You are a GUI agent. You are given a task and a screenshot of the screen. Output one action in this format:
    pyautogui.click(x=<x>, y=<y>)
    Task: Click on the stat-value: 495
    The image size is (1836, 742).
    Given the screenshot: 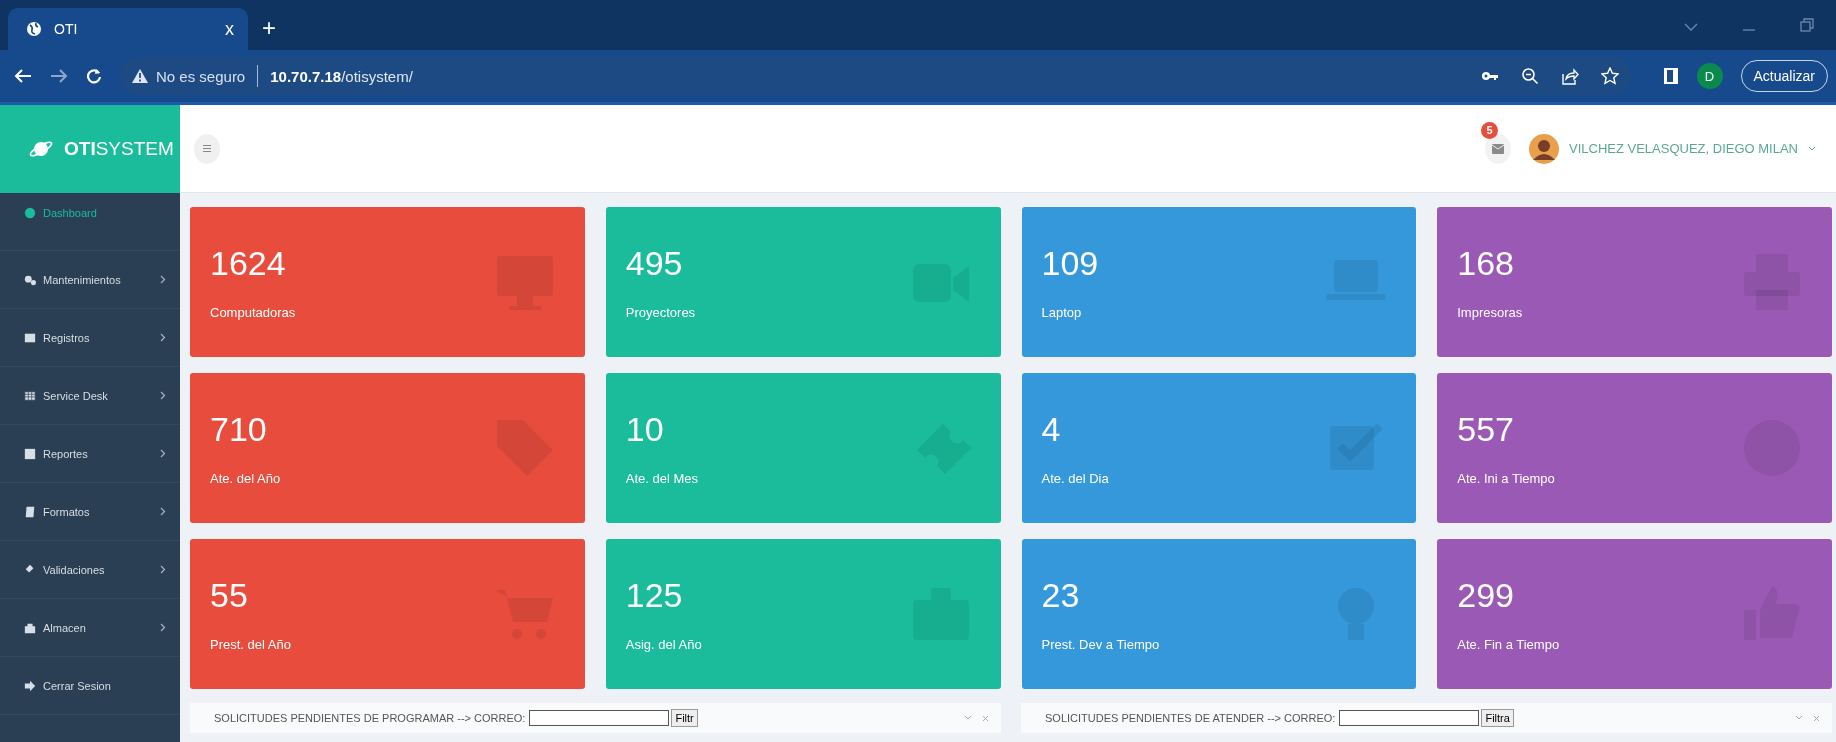 What is the action you would take?
    pyautogui.click(x=654, y=263)
    